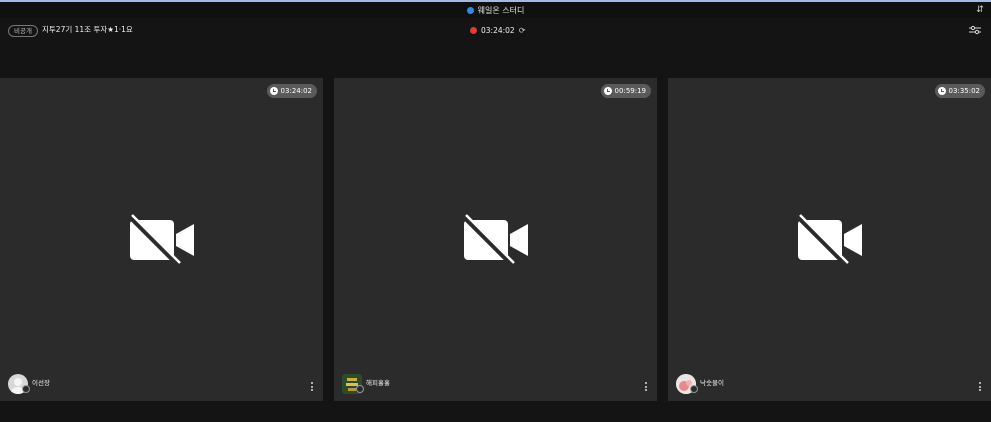 This screenshot has width=991, height=422. I want to click on window-titlebar: 웨일온 스터디 ⇵, so click(495, 10).